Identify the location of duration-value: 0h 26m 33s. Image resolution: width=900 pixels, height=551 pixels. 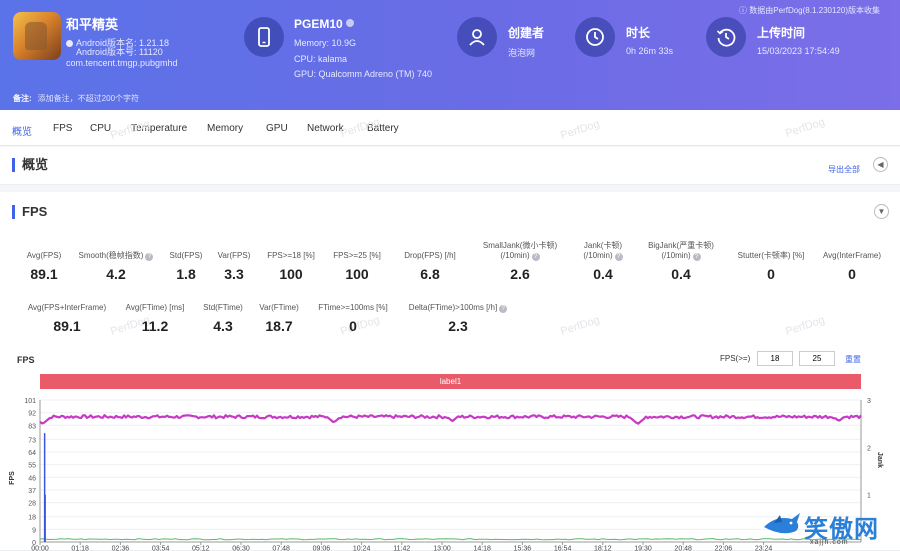
(650, 51).